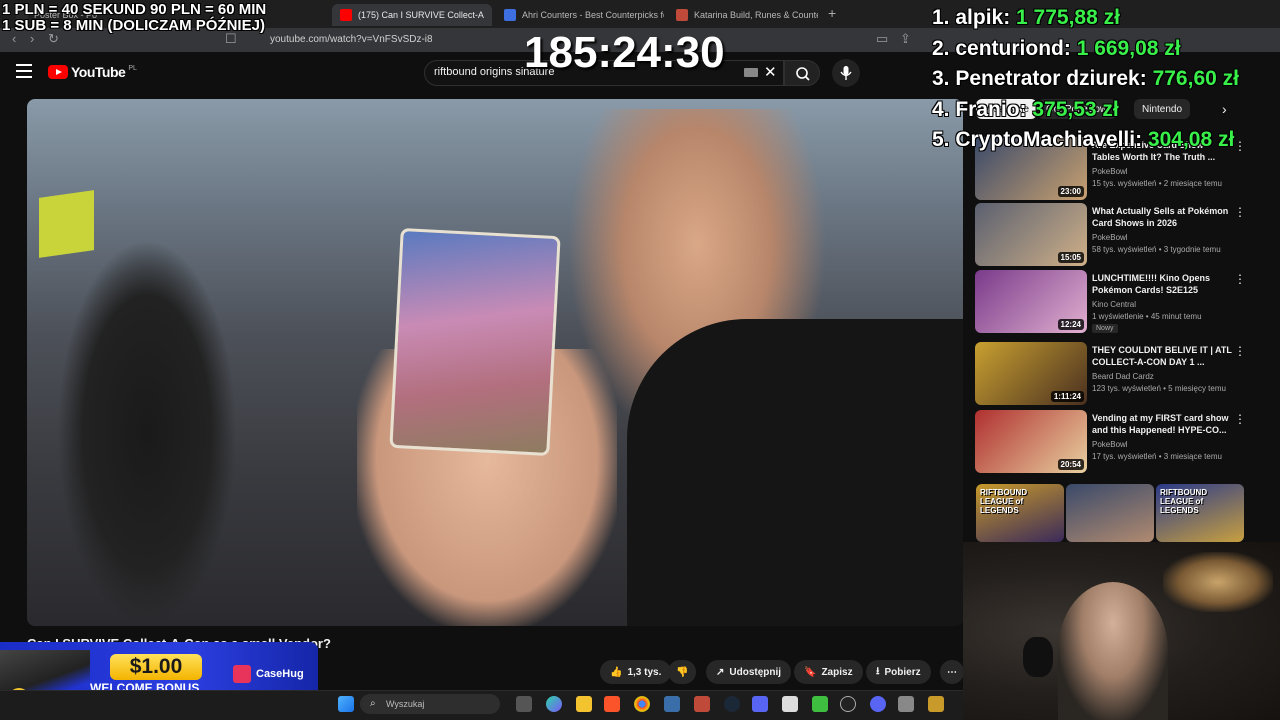 This screenshot has height=720, width=1280. I want to click on keyboard-icon, so click(751, 72).